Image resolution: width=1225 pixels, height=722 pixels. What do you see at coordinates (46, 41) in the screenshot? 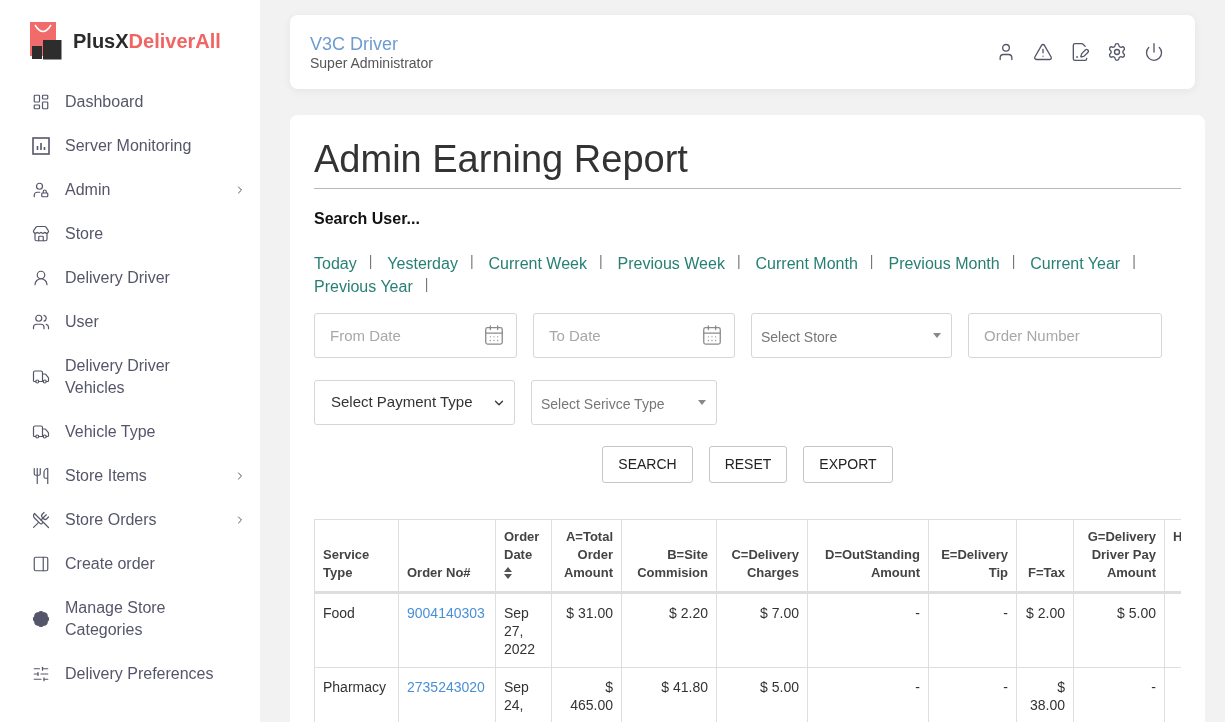
I see `logo-icon` at bounding box center [46, 41].